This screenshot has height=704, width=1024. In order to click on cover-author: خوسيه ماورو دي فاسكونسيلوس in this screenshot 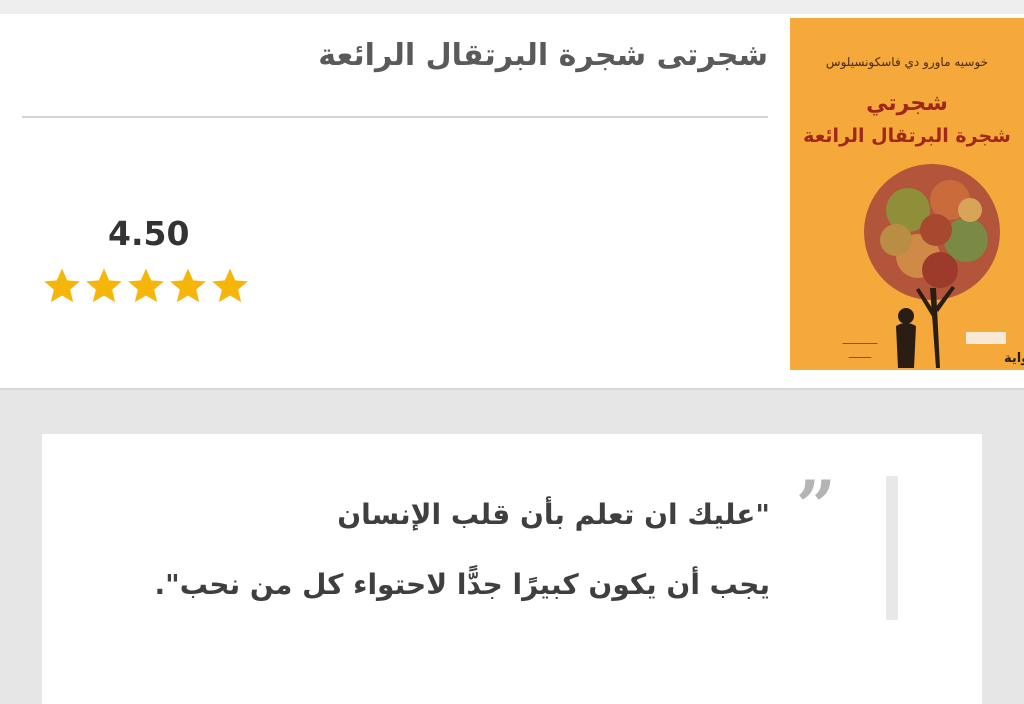, I will do `click(907, 62)`.